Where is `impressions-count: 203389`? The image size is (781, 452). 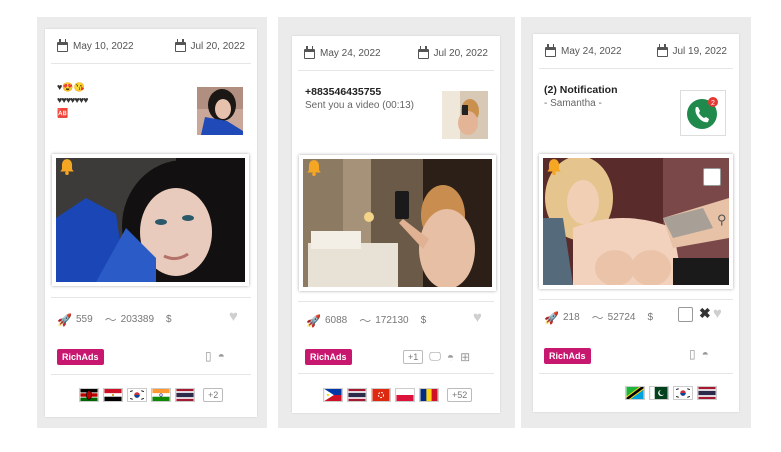 impressions-count: 203389 is located at coordinates (137, 319).